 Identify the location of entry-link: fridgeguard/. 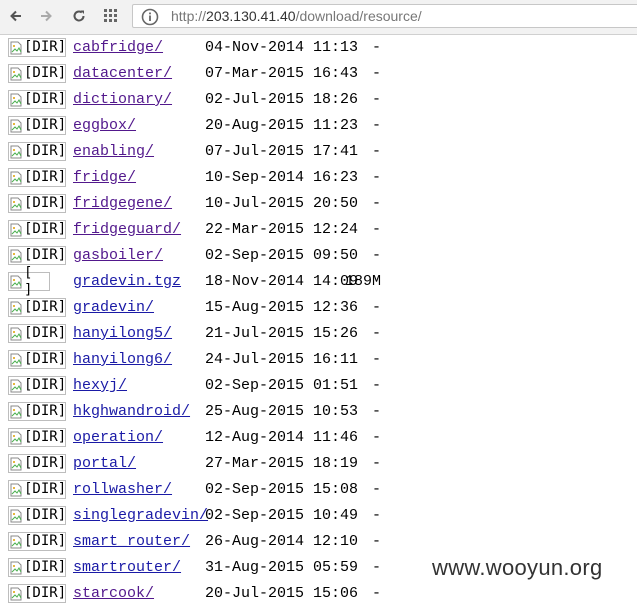
(127, 230).